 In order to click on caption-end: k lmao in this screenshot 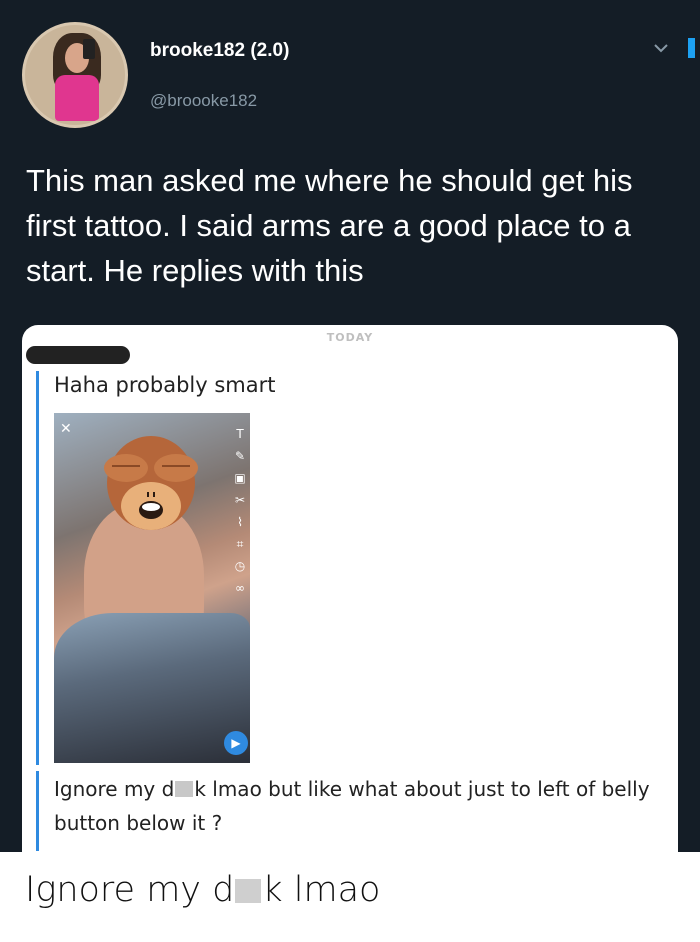, I will do `click(321, 890)`.